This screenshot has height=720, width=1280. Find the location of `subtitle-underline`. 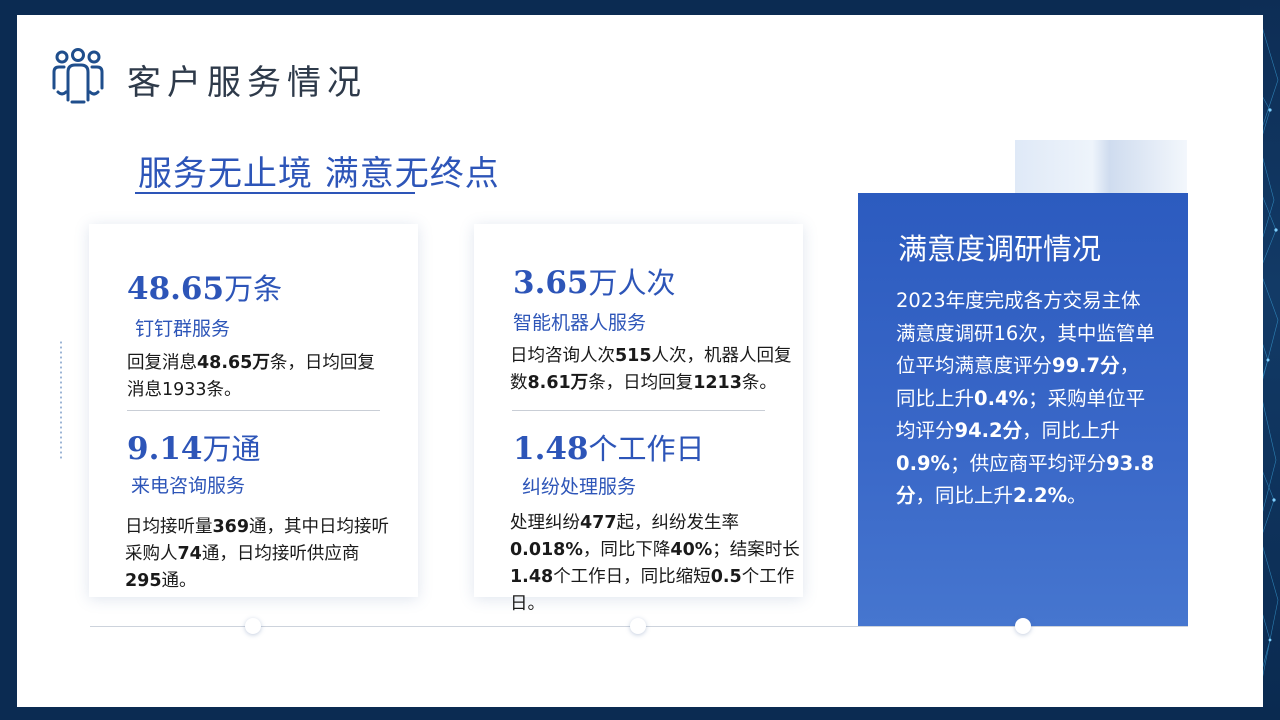

subtitle-underline is located at coordinates (275, 193).